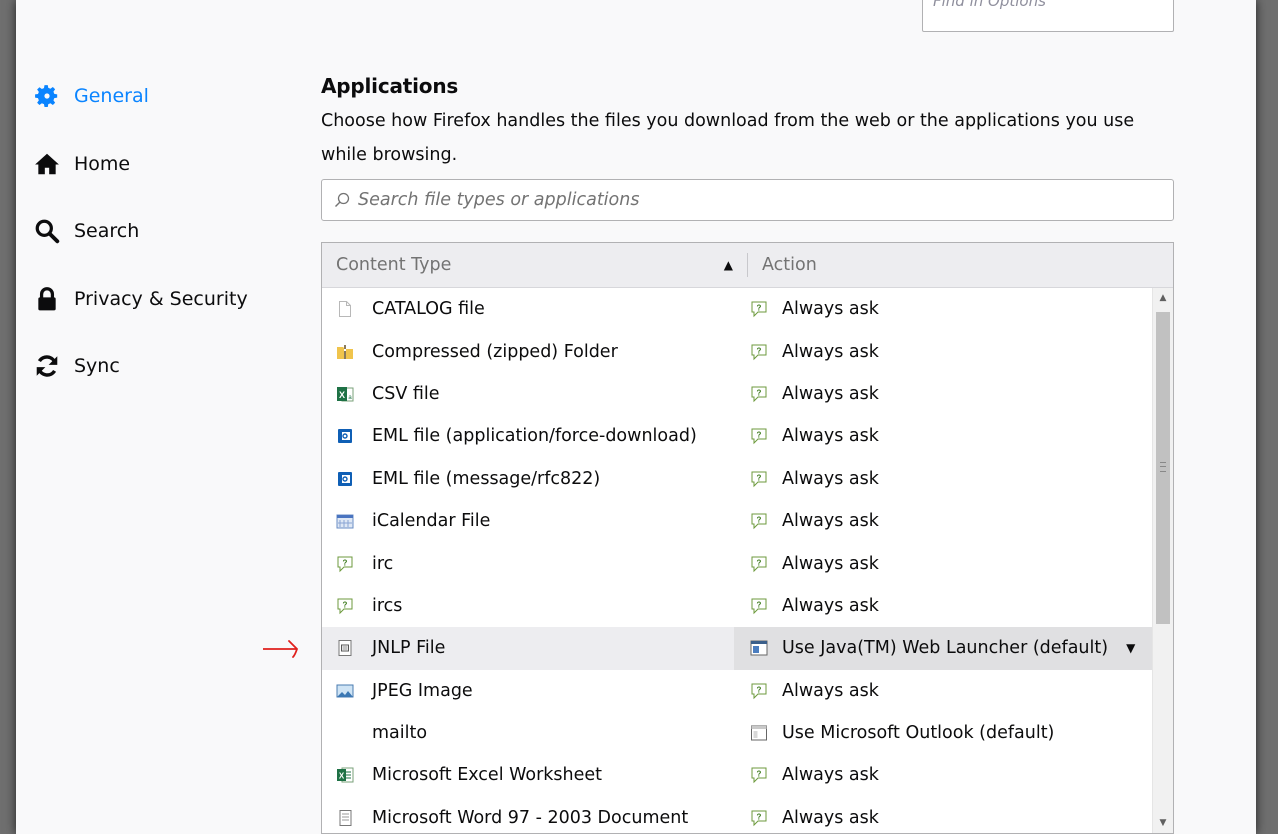 The height and width of the screenshot is (834, 1278). I want to click on table-row: CATALOG file ? Always ask, so click(737, 309).